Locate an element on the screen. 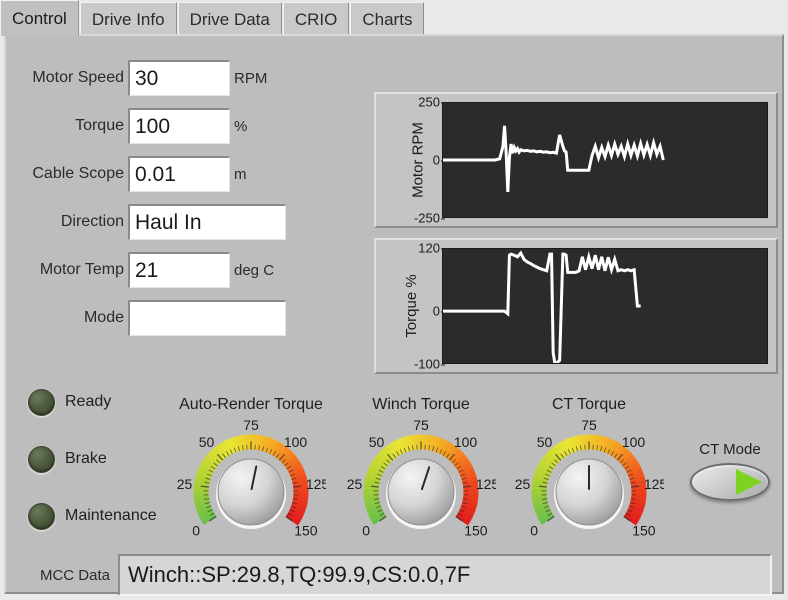 The width and height of the screenshot is (788, 600). tab-control: Control is located at coordinates (39, 18).